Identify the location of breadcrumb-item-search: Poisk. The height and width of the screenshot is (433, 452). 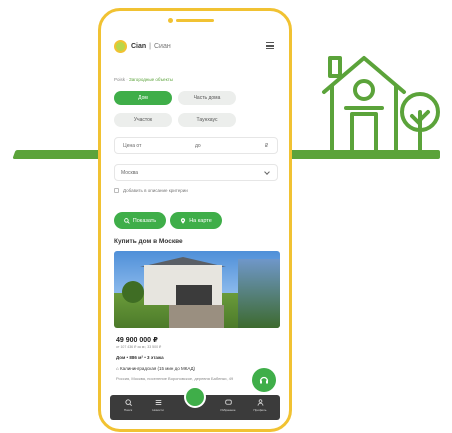
(119, 79).